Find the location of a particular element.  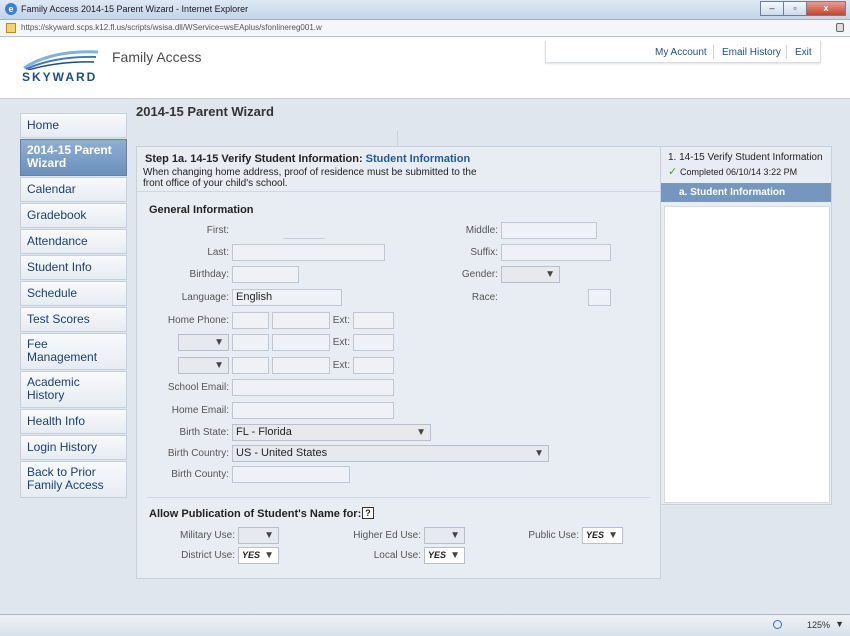

sidebar-item-calendar: Calendar is located at coordinates (73, 189).